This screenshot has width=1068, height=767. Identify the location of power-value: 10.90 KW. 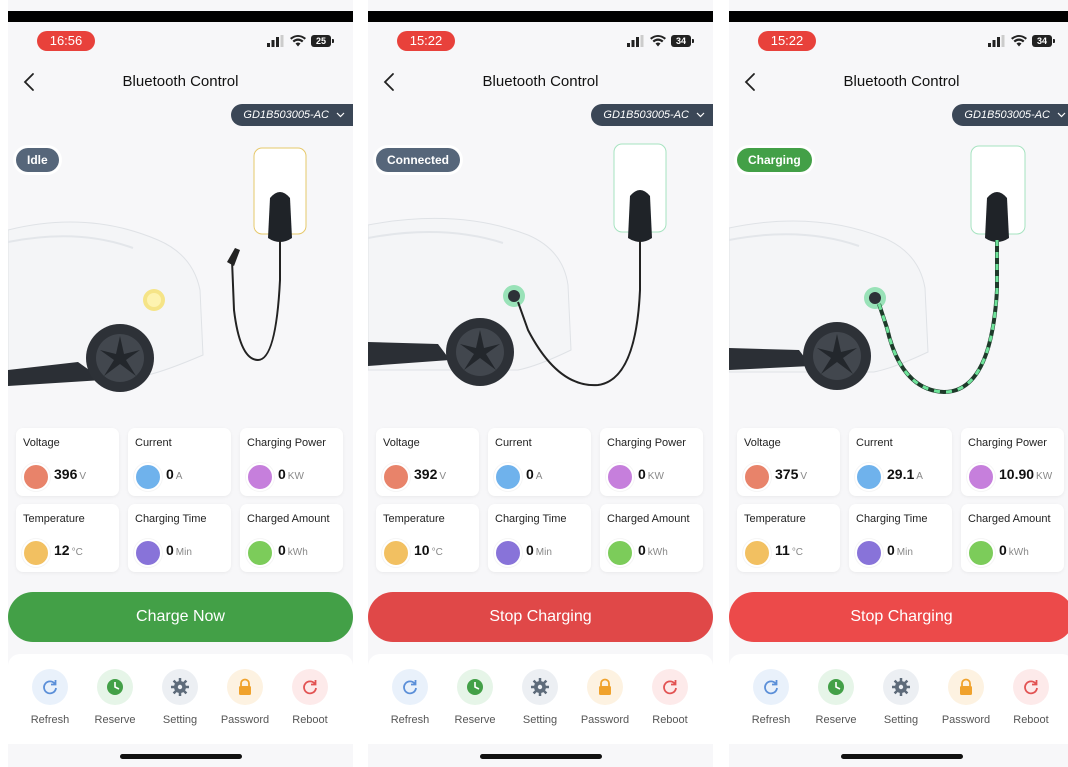
(1026, 474).